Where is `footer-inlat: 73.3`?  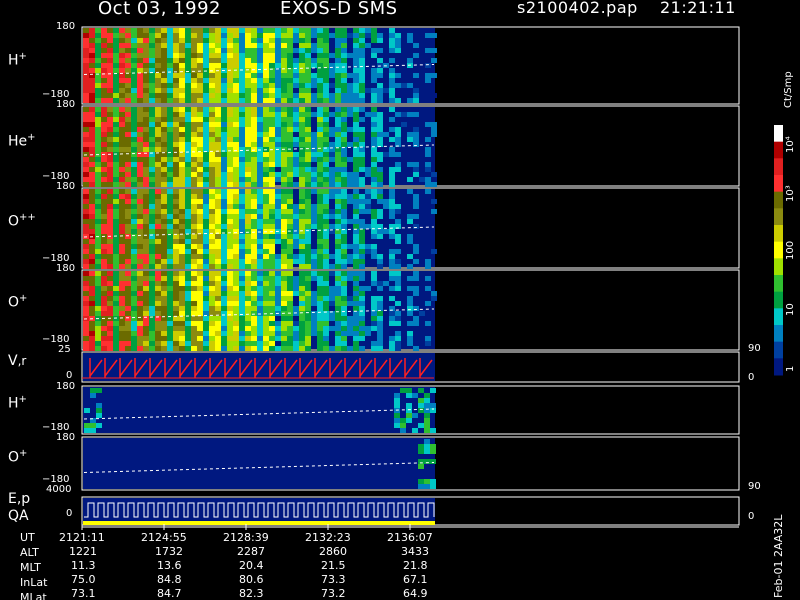 footer-inlat: 73.3 is located at coordinates (333, 579).